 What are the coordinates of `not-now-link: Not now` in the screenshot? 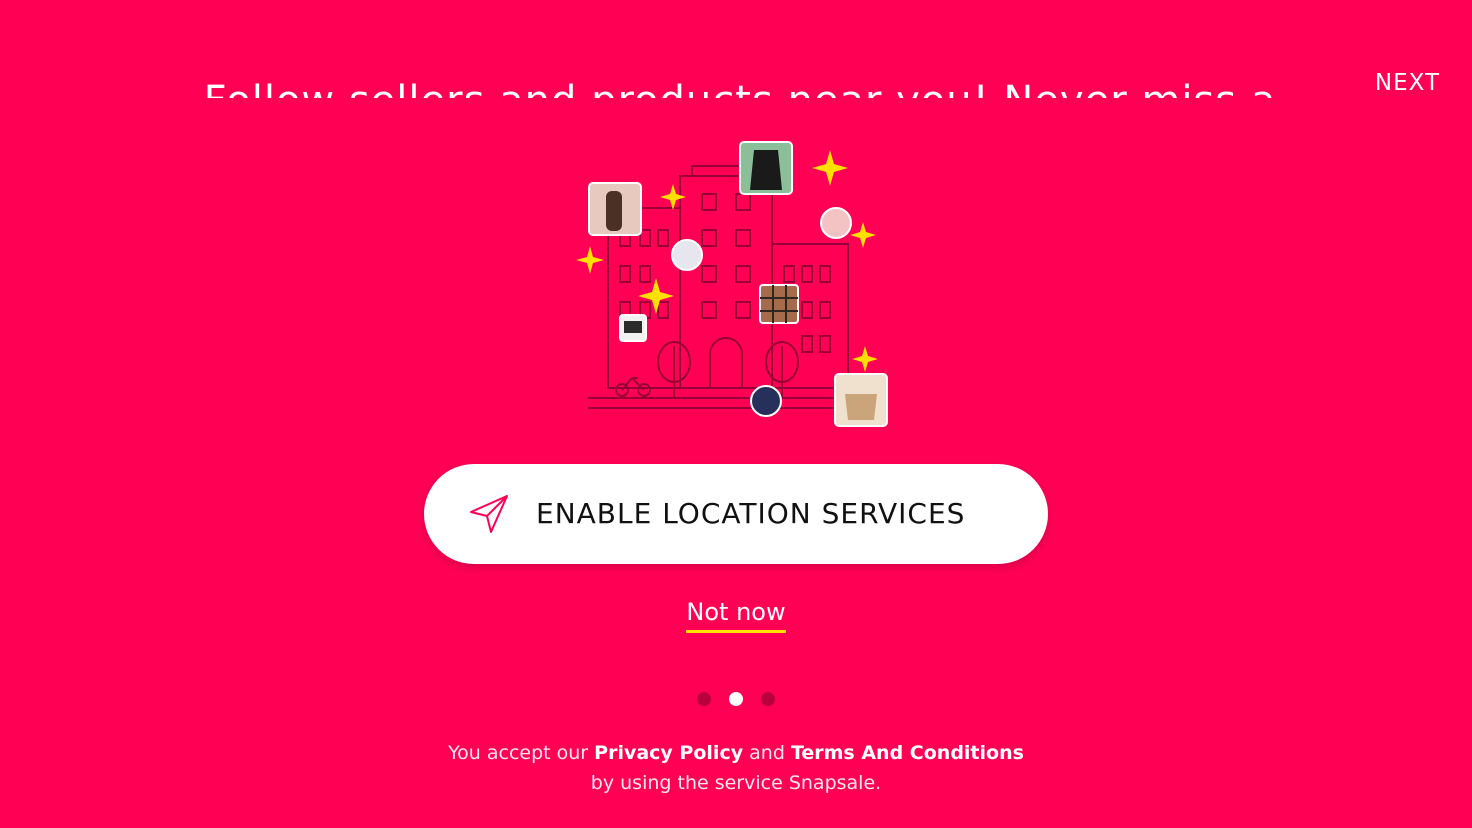 It's located at (736, 615).